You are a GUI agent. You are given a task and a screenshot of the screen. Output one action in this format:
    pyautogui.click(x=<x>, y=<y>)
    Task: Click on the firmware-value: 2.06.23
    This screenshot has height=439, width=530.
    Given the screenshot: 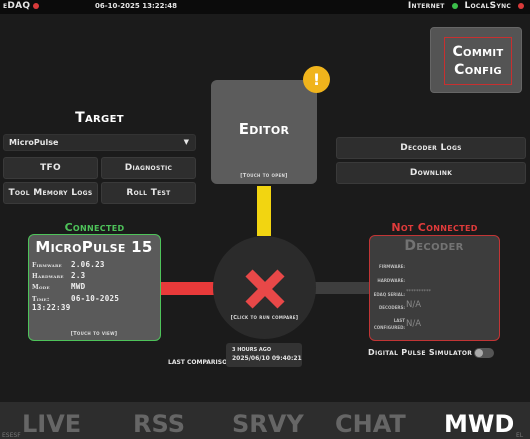 What is the action you would take?
    pyautogui.click(x=88, y=264)
    